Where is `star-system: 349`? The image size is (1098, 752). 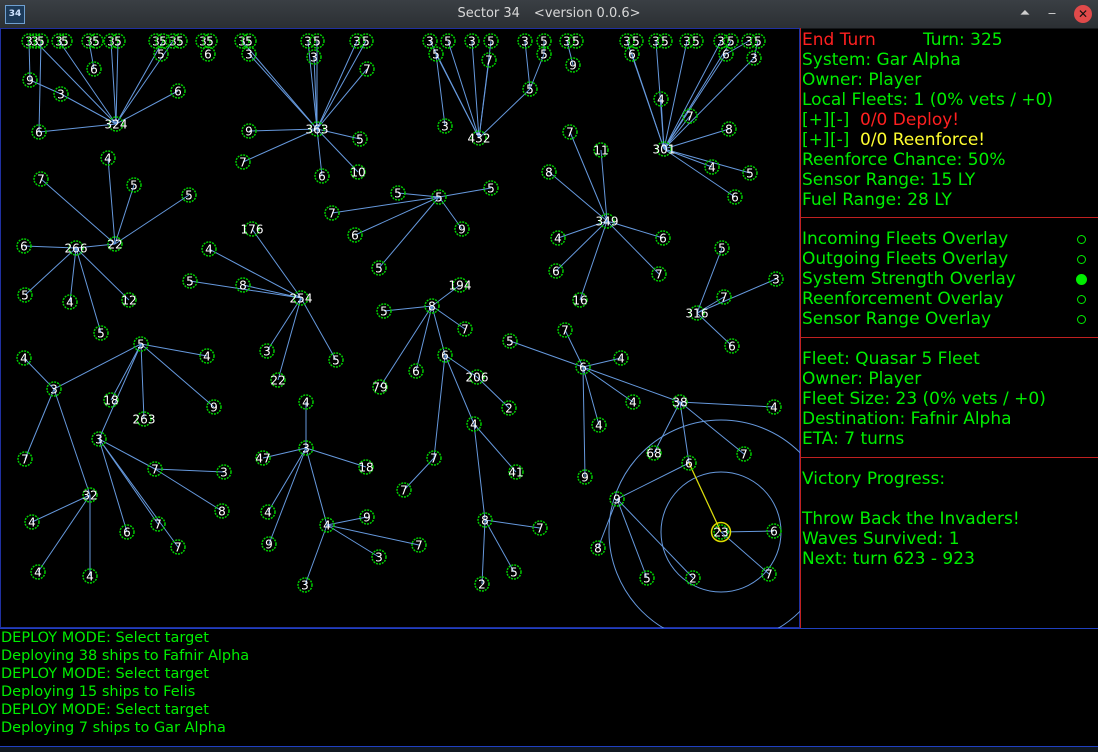 star-system: 349 is located at coordinates (607, 221).